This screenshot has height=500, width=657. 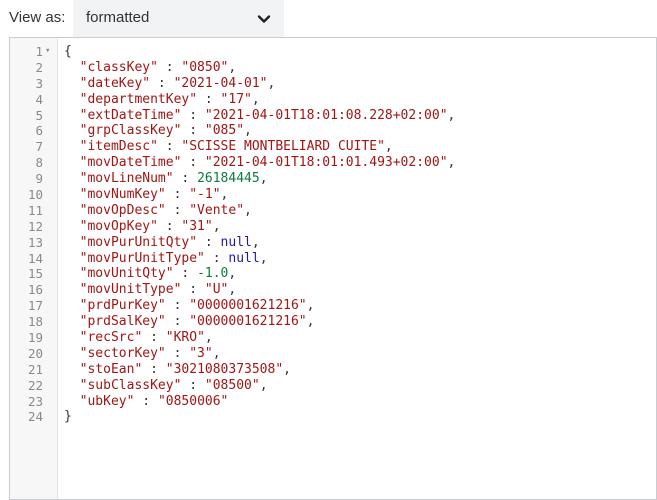 I want to click on view-as-label: View as:, so click(x=37, y=17).